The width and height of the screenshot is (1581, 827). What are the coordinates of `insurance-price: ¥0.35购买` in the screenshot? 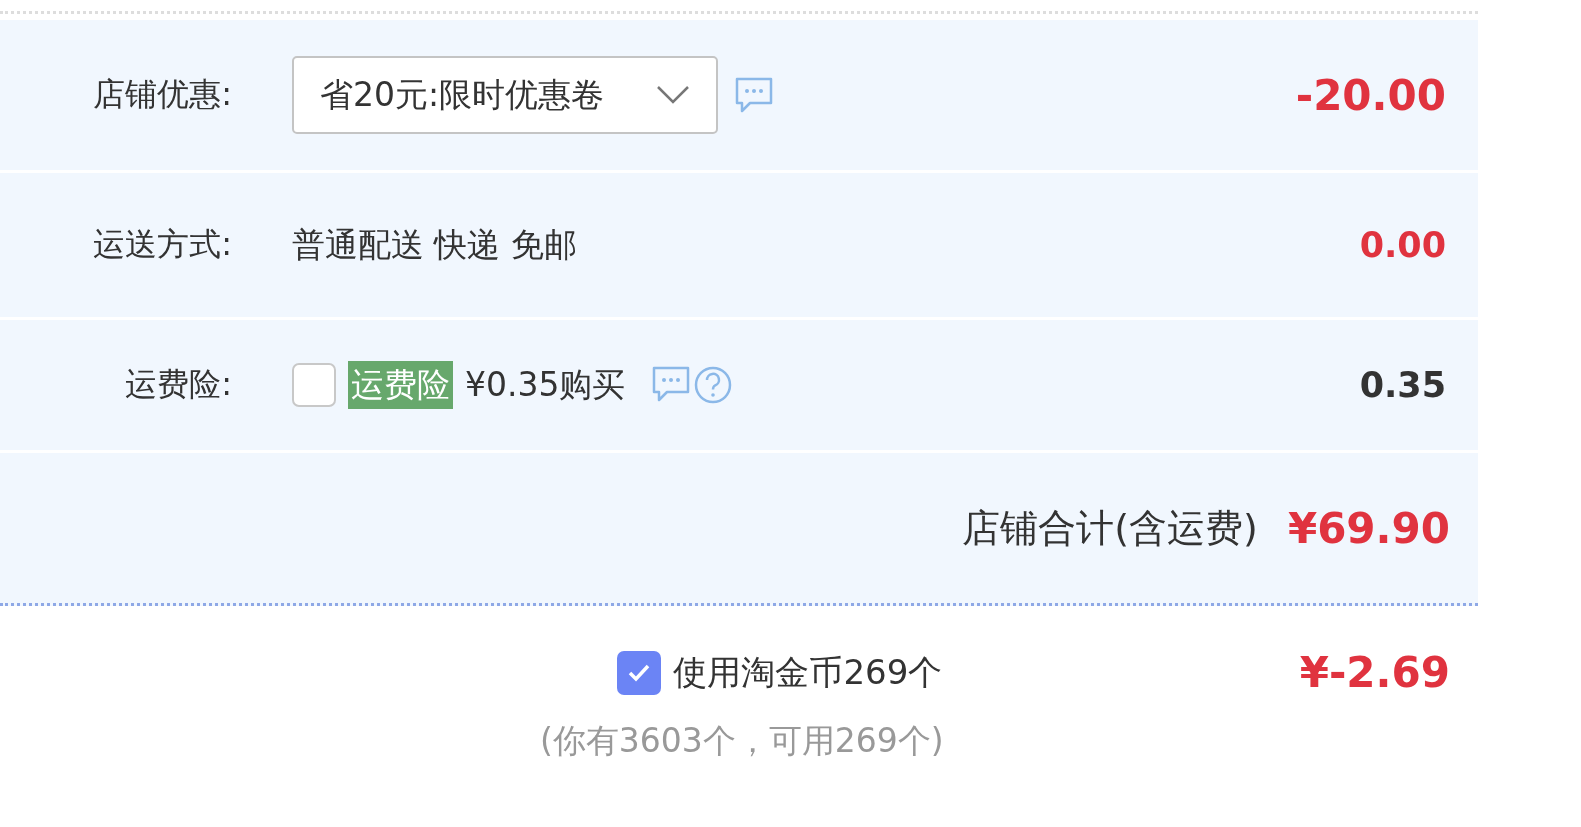 It's located at (545, 384).